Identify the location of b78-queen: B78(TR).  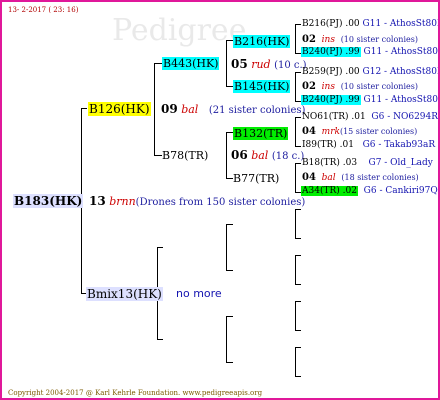
(185, 155).